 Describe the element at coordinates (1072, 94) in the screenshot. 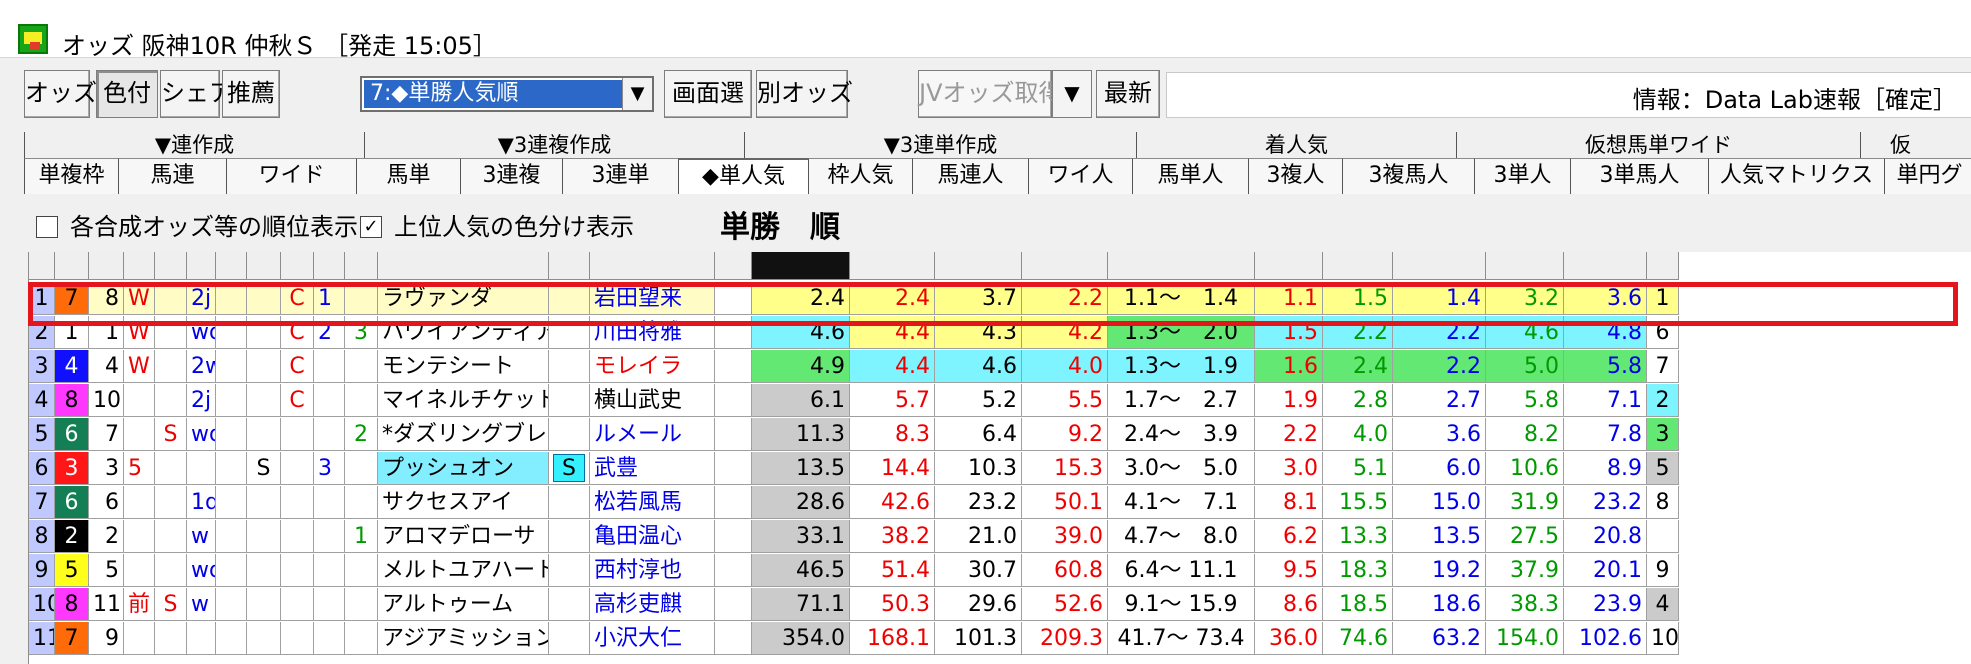

I see `jv-dropdown-button: ▼` at that location.